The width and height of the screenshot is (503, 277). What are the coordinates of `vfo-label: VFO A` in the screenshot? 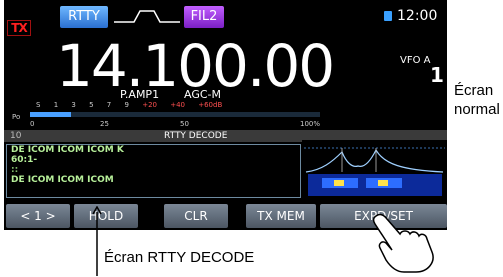 It's located at (415, 60).